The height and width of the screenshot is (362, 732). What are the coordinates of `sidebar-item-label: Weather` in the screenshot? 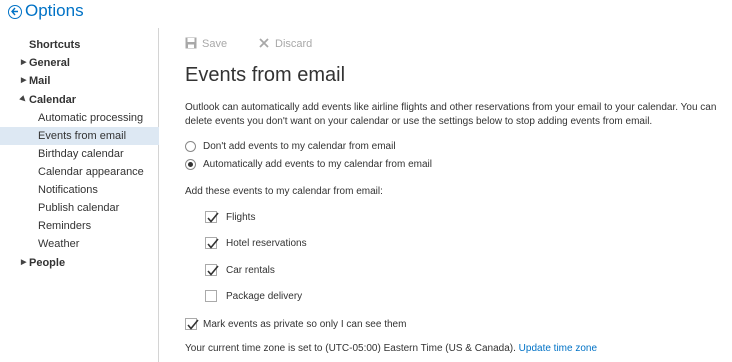 It's located at (59, 244).